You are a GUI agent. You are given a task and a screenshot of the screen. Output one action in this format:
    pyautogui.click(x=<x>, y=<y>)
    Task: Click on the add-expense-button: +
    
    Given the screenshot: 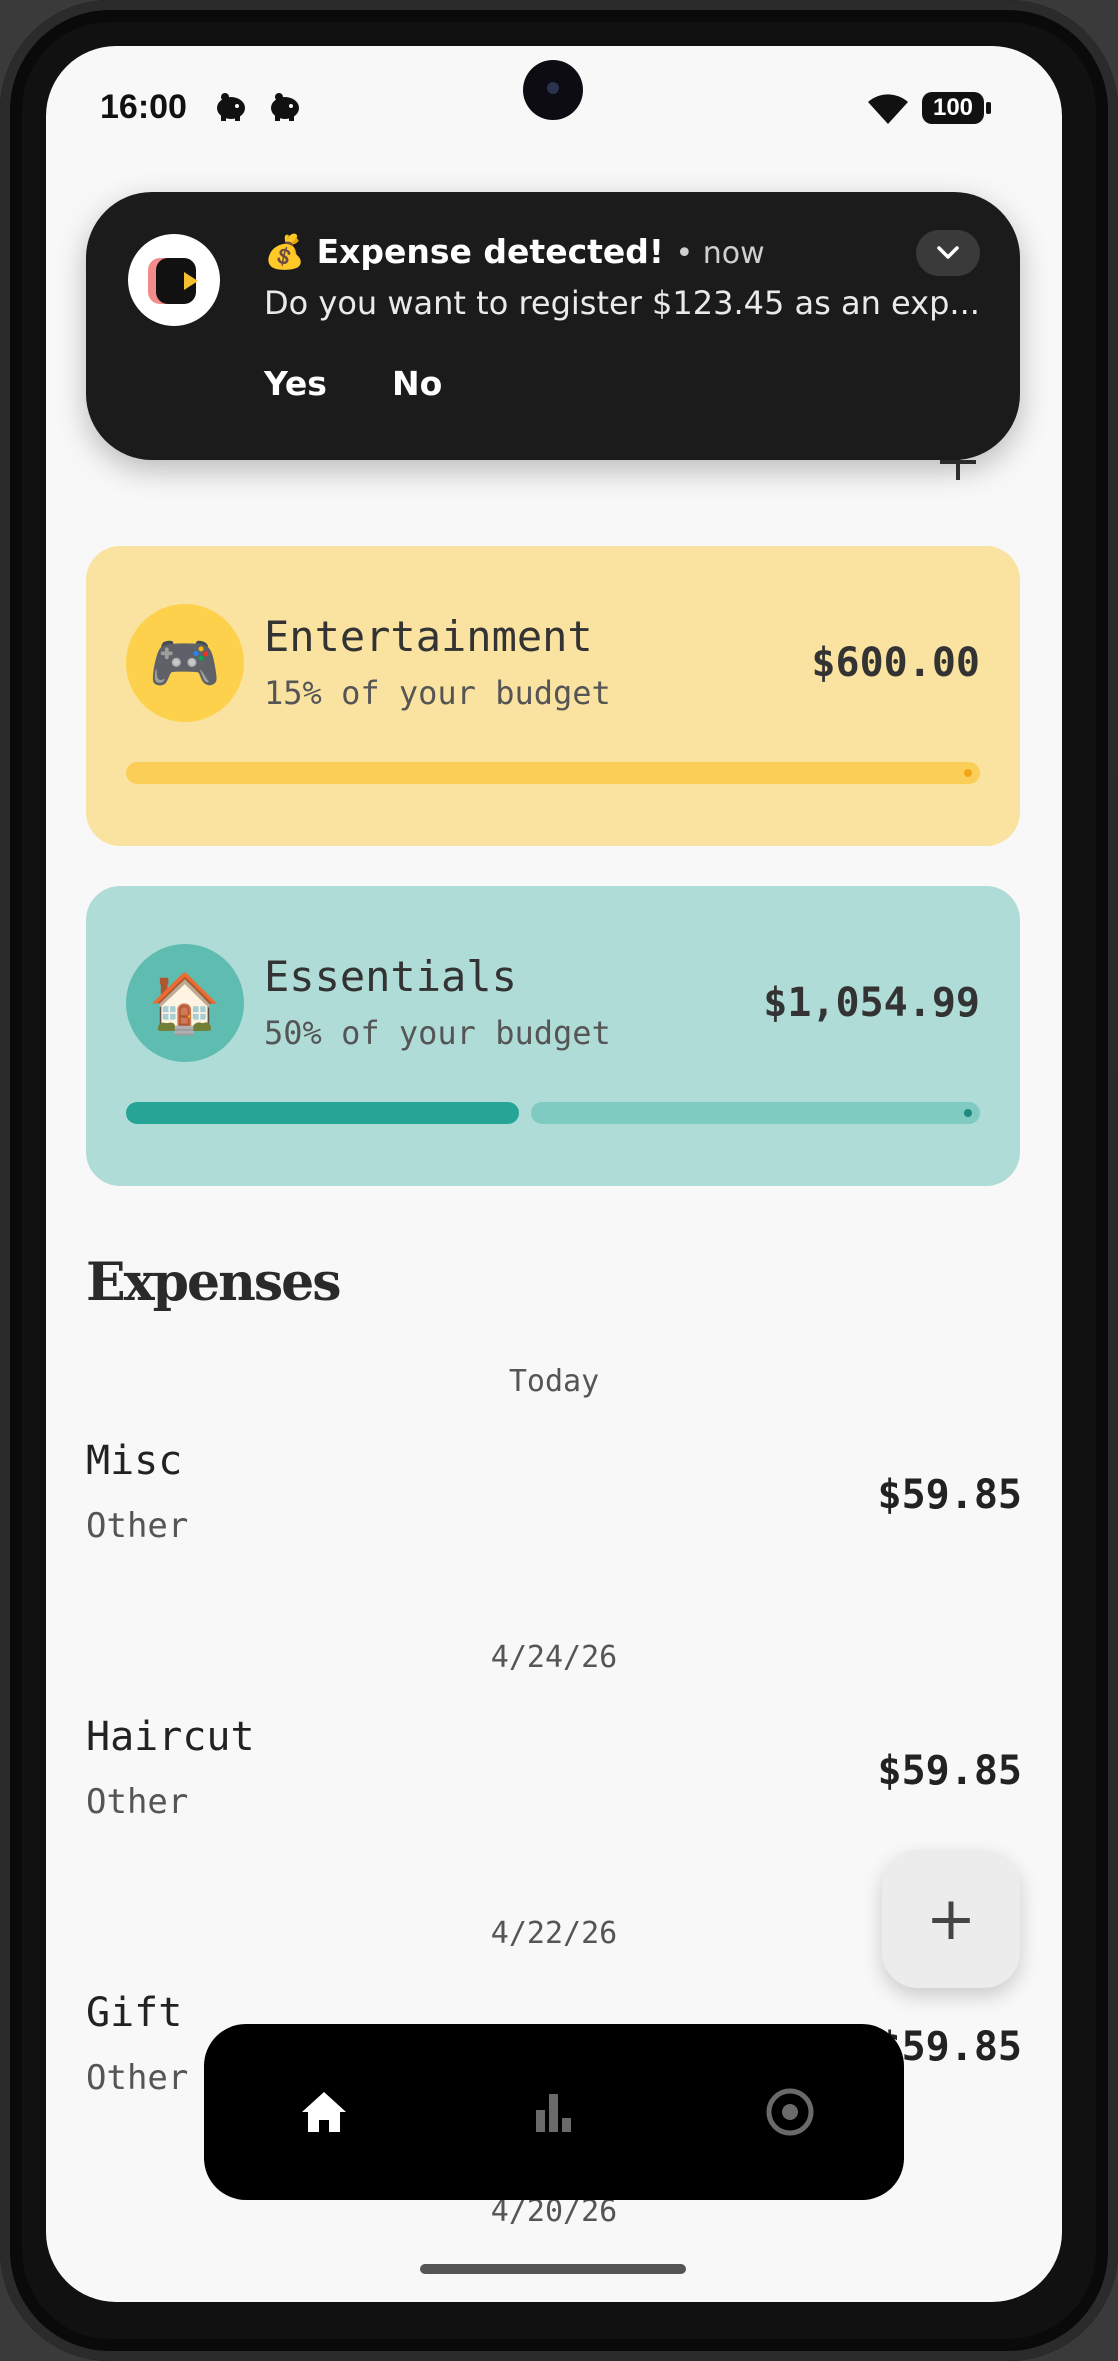 What is the action you would take?
    pyautogui.click(x=951, y=1919)
    